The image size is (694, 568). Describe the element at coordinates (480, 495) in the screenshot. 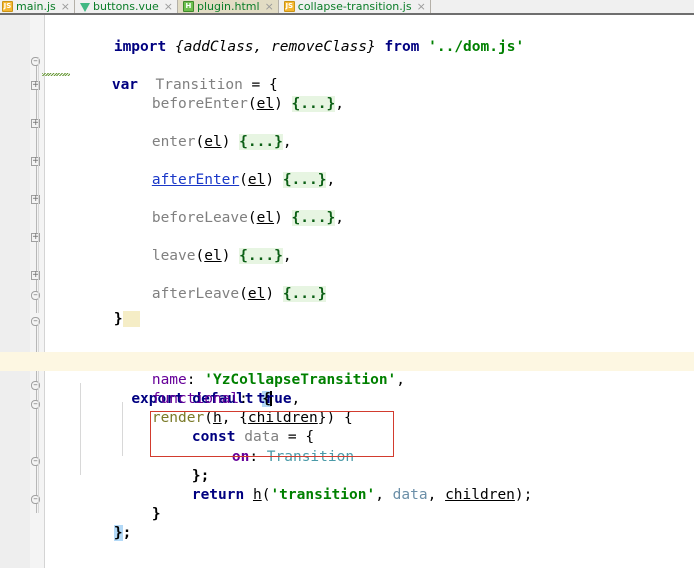

I see `token-arg-children: children` at that location.